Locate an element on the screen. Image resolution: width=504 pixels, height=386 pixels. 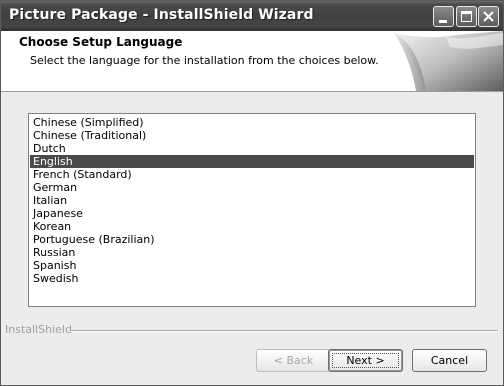
focus-rect is located at coordinates (365, 360).